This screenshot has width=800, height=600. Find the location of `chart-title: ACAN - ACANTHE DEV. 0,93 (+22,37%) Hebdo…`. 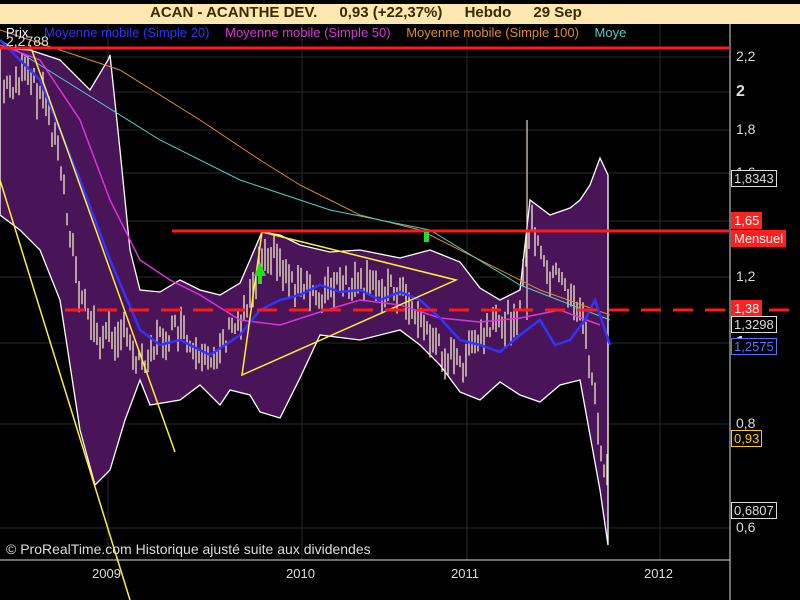

chart-title: ACAN - ACANTHE DEV. 0,93 (+22,37%) Hebdo… is located at coordinates (375, 12).